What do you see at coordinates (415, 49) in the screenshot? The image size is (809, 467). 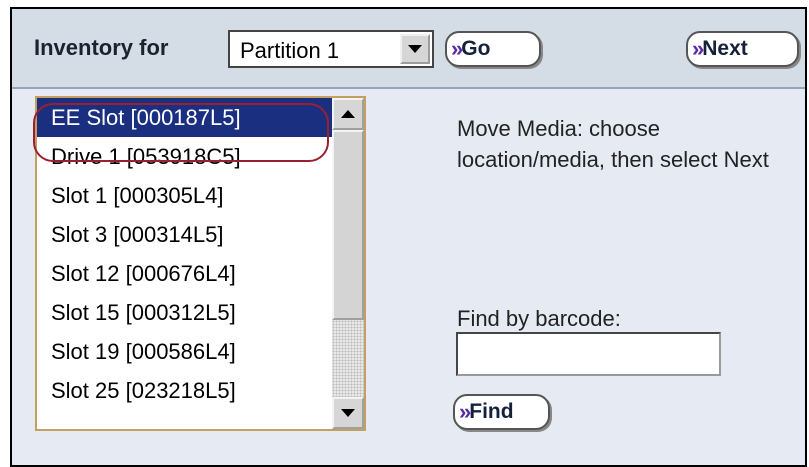 I see `dropdown-arrow-icon` at bounding box center [415, 49].